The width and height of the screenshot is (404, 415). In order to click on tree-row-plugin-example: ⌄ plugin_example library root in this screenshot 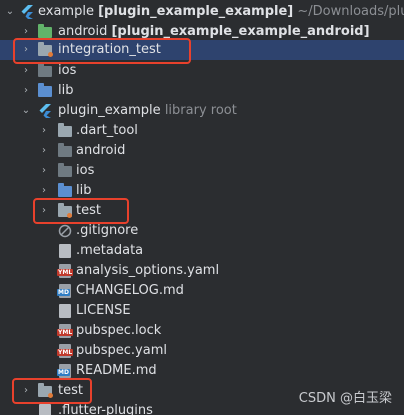, I will do `click(202, 111)`.